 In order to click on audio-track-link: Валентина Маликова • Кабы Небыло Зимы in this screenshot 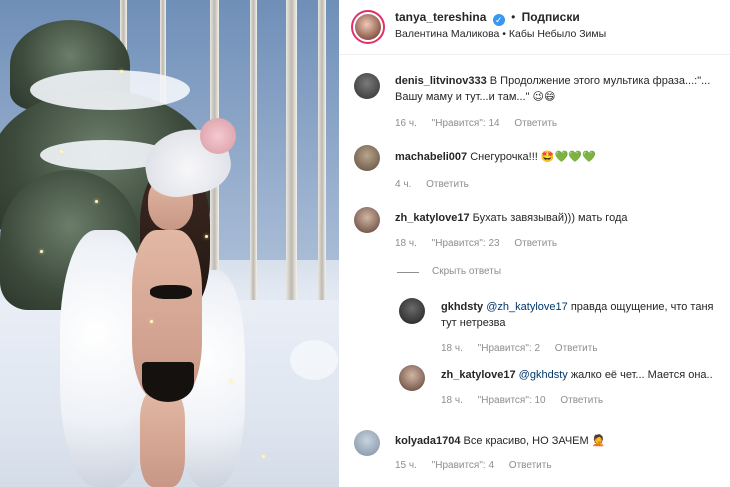, I will do `click(500, 34)`.